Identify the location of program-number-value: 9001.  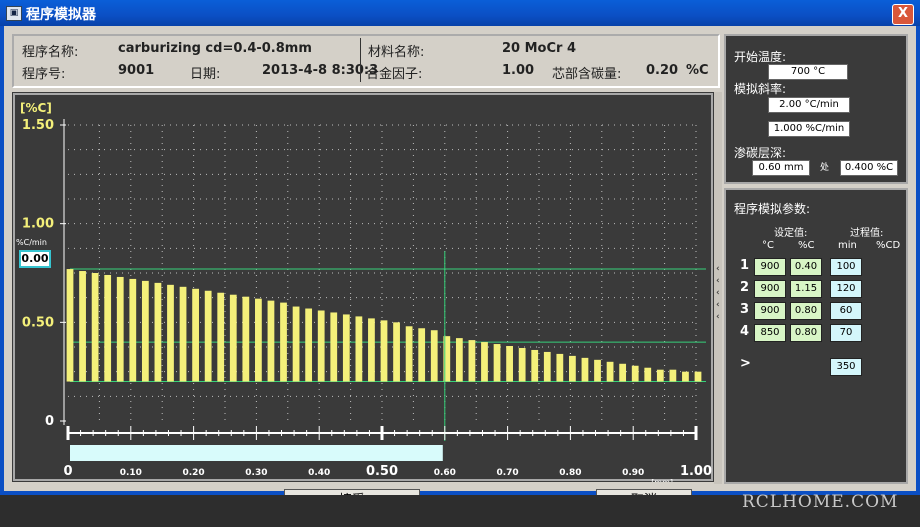
(136, 70).